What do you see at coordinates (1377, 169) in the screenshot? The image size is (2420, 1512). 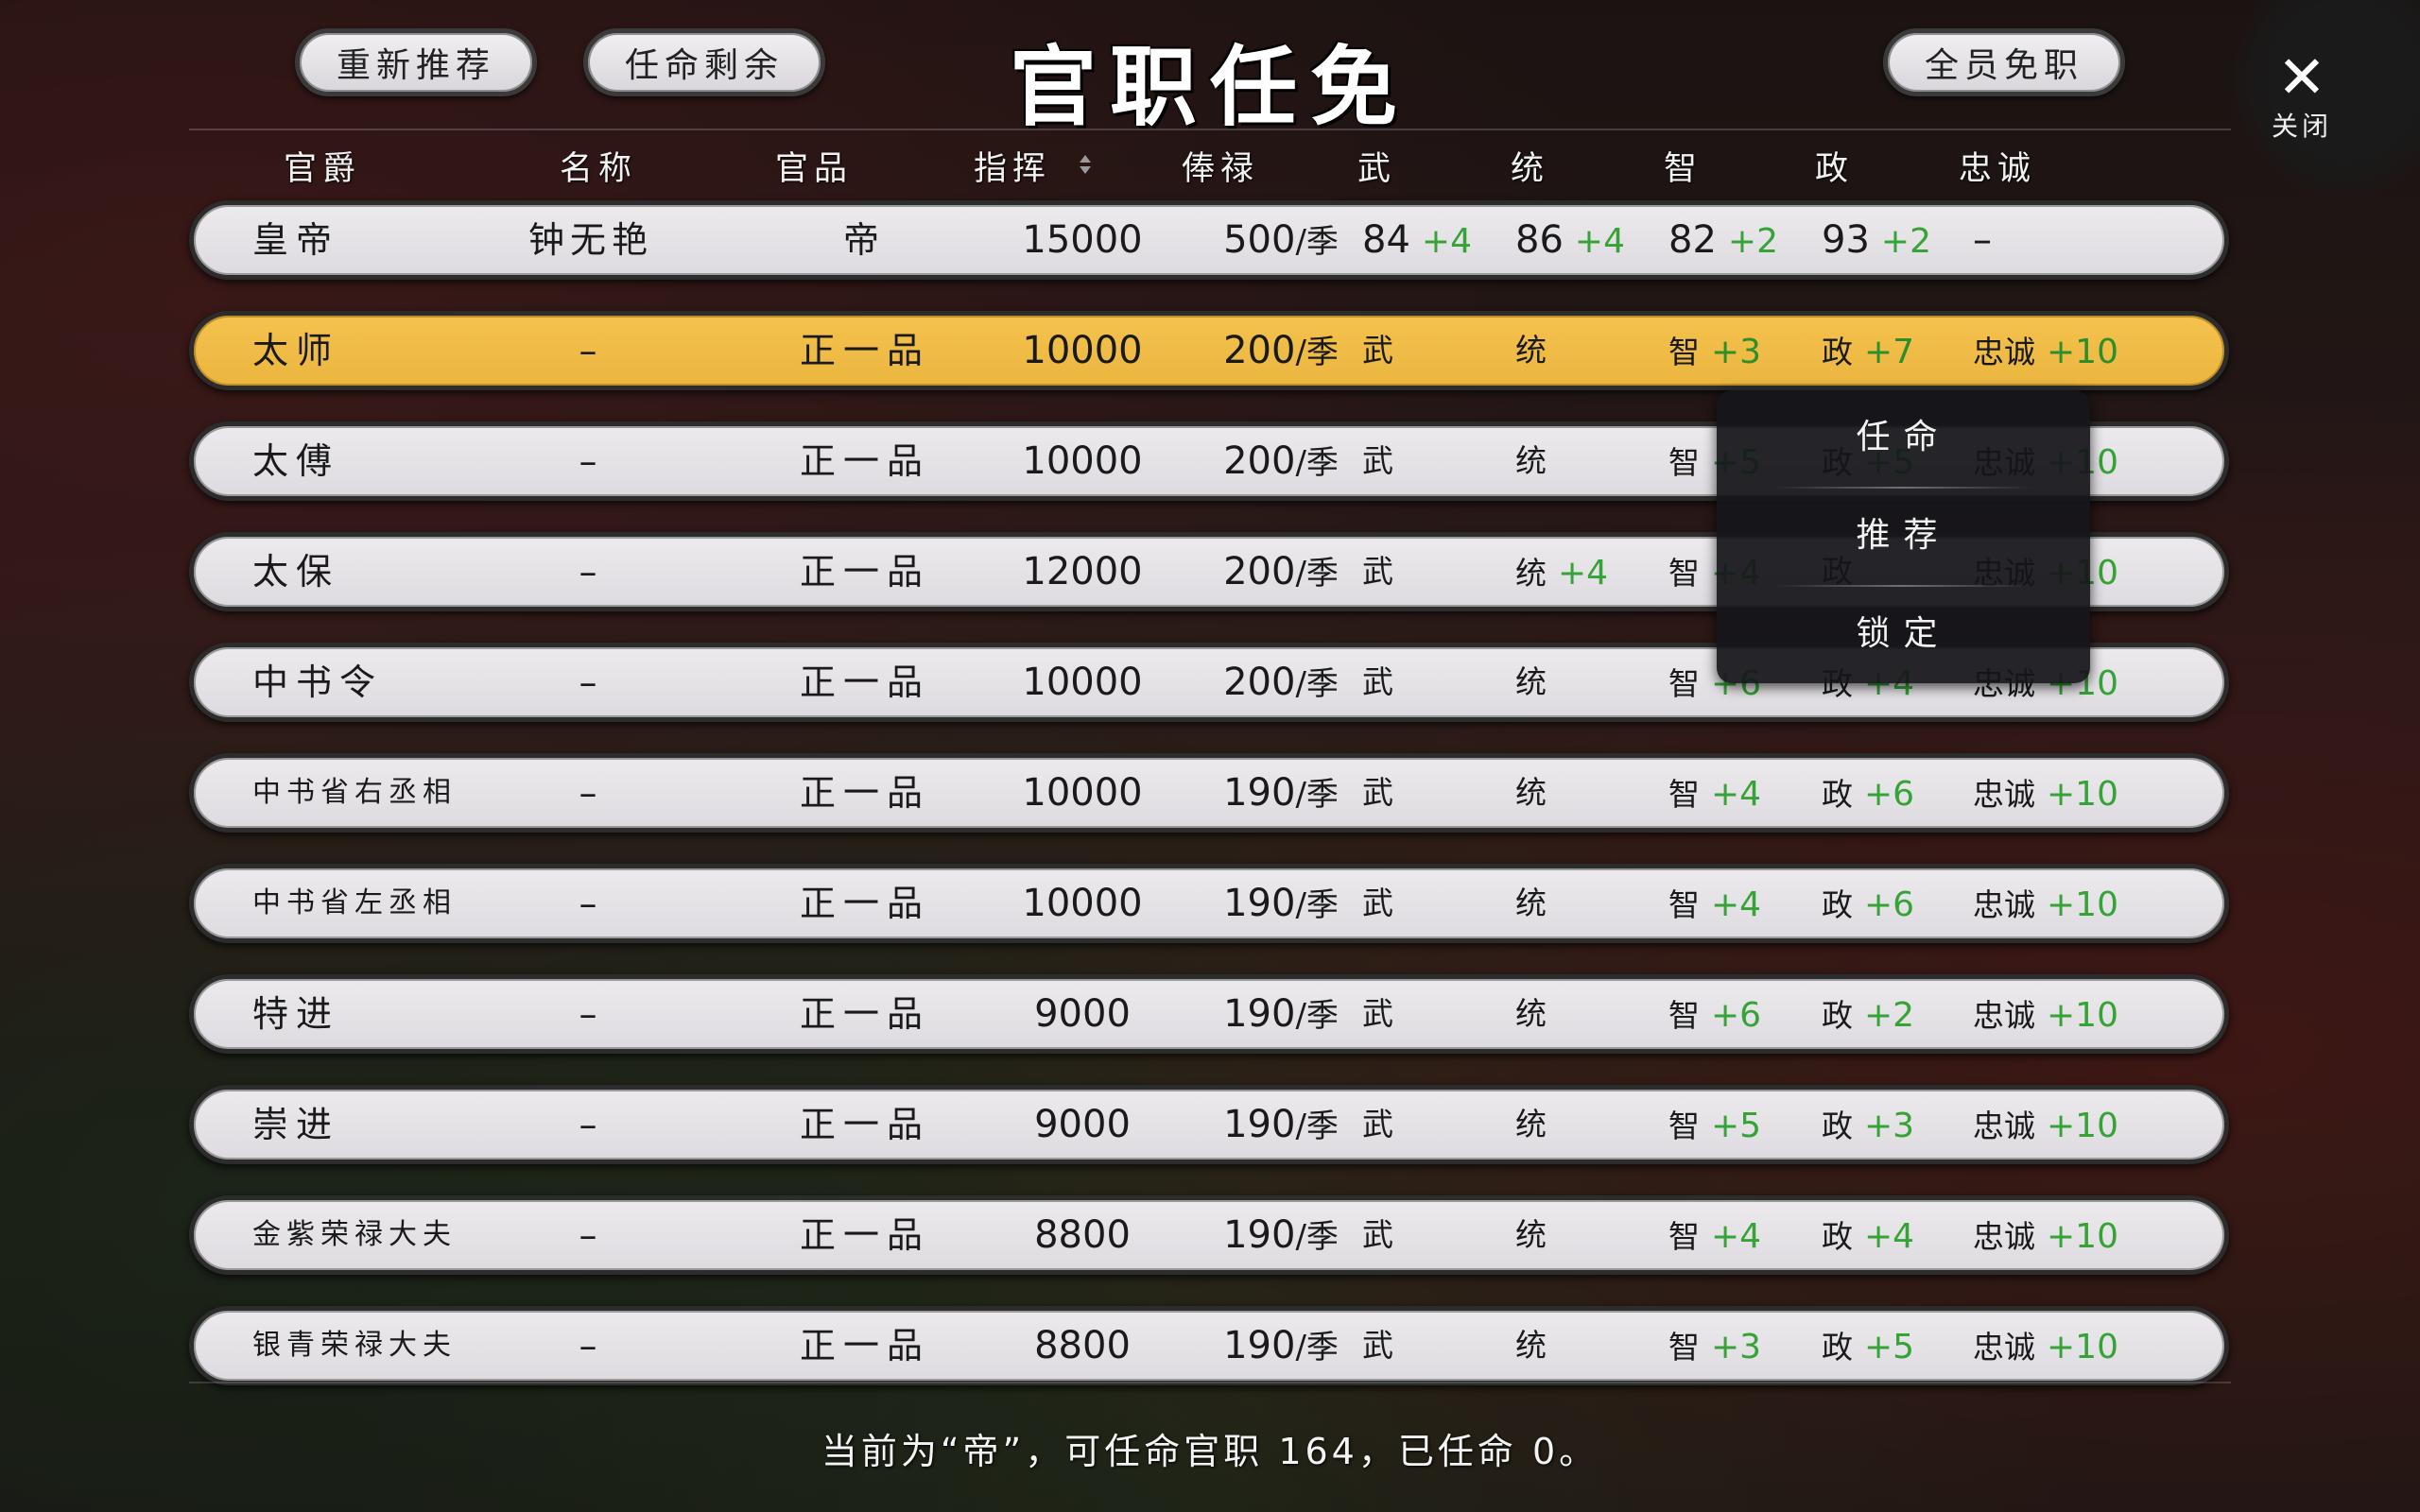 I see `column-header-wu: 武` at bounding box center [1377, 169].